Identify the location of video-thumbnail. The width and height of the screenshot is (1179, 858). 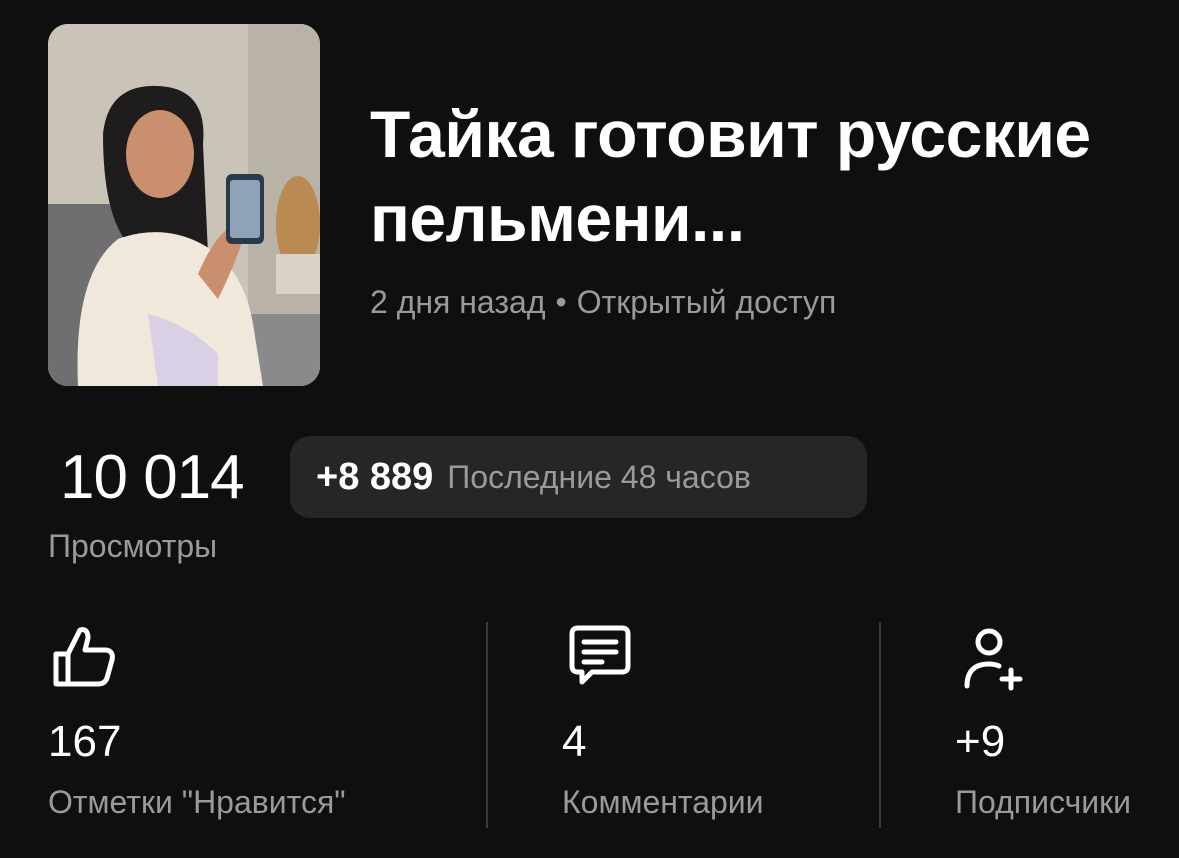
(184, 205).